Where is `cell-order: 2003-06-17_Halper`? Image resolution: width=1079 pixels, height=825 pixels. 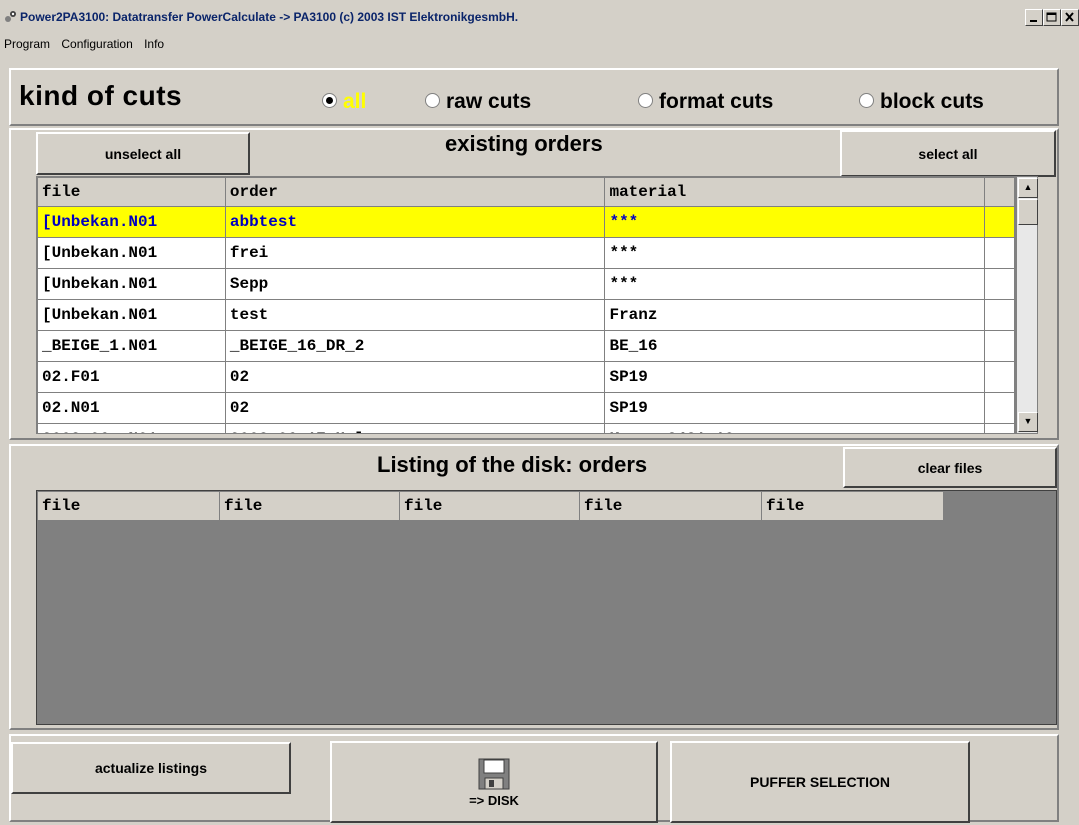
cell-order: 2003-06-17_Halper is located at coordinates (415, 428).